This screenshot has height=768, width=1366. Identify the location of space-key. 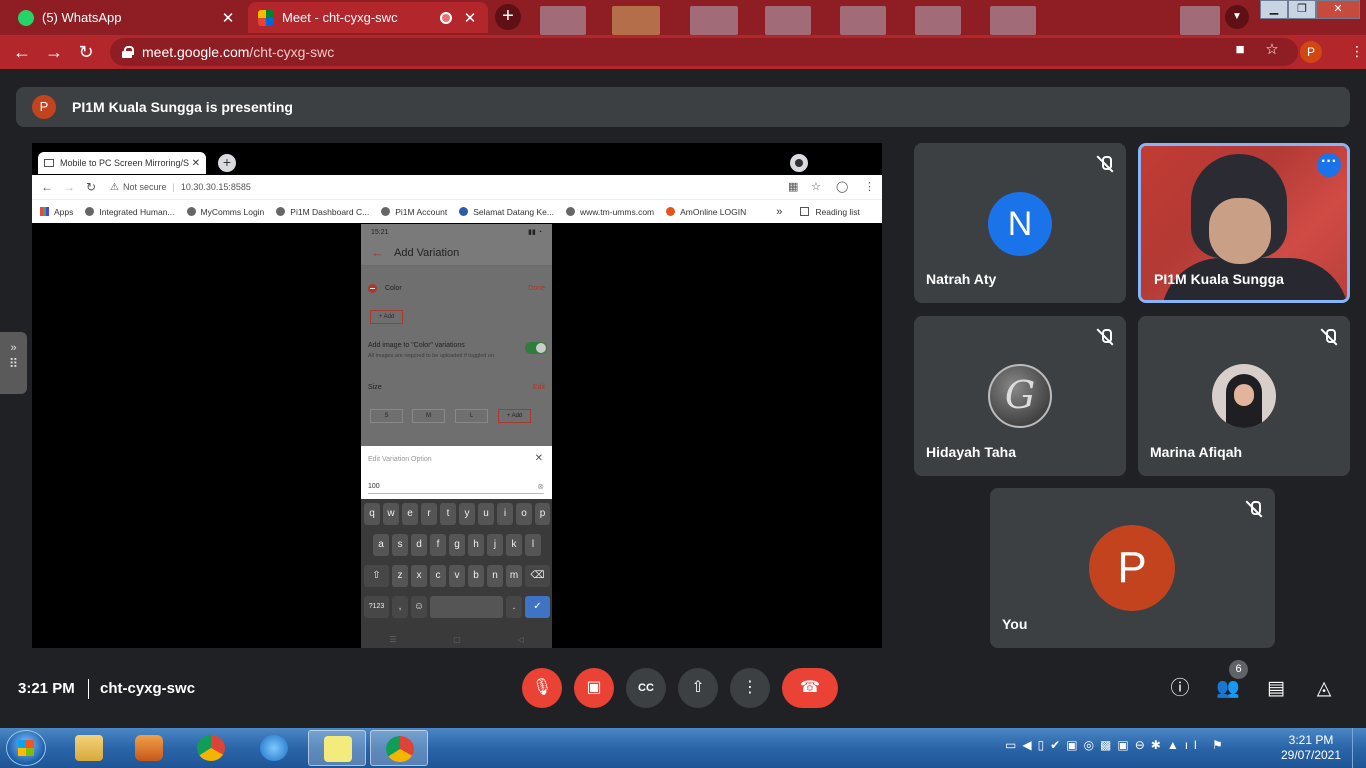
(466, 607).